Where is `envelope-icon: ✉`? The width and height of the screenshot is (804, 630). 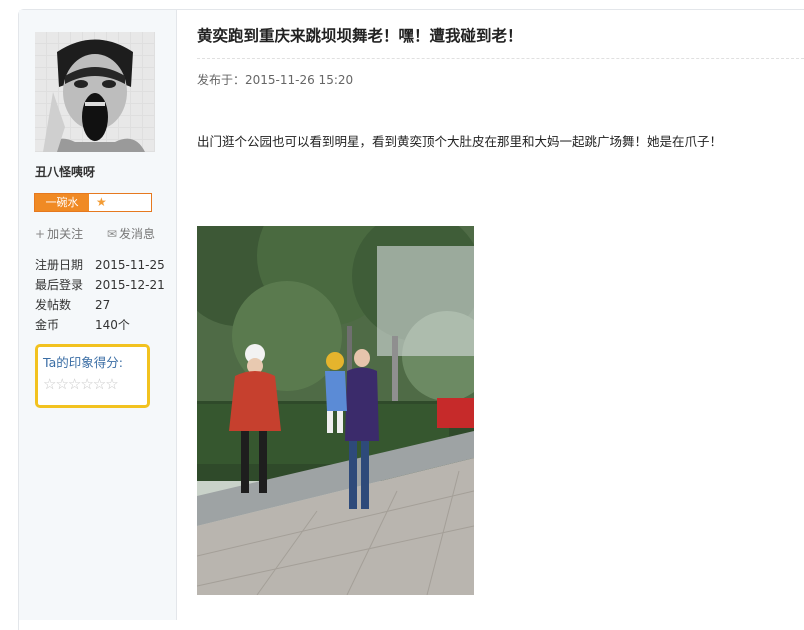 envelope-icon: ✉ is located at coordinates (111, 234).